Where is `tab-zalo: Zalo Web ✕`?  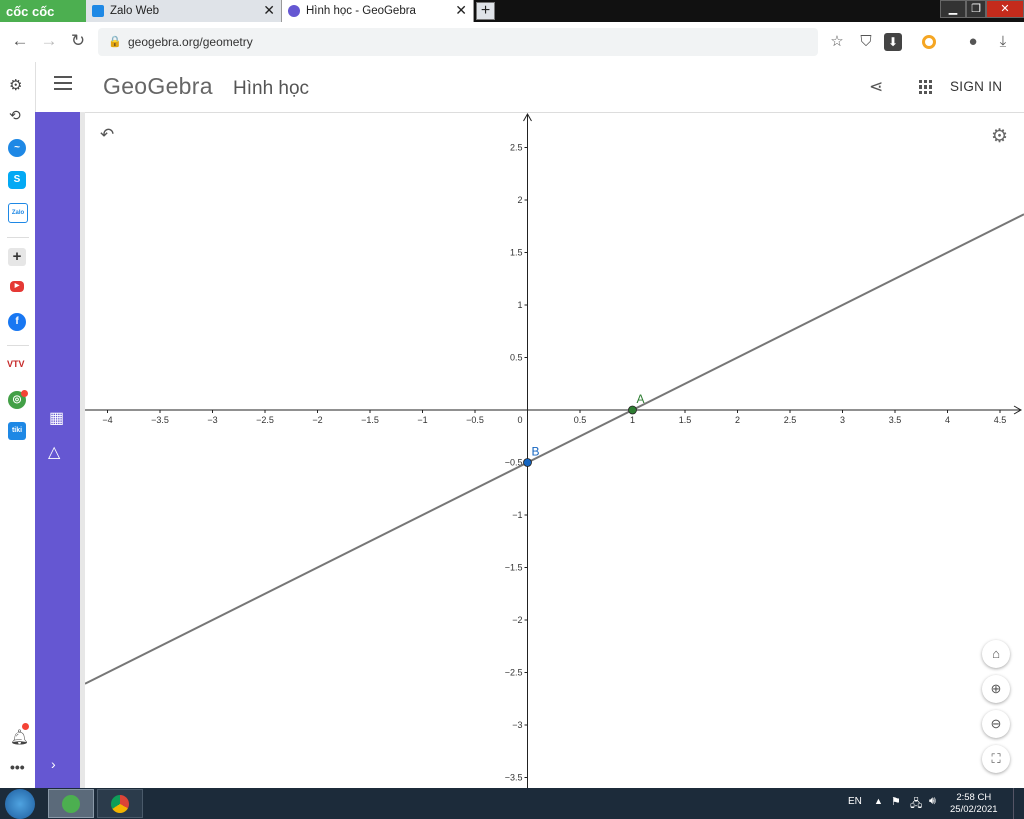 tab-zalo: Zalo Web ✕ is located at coordinates (184, 11).